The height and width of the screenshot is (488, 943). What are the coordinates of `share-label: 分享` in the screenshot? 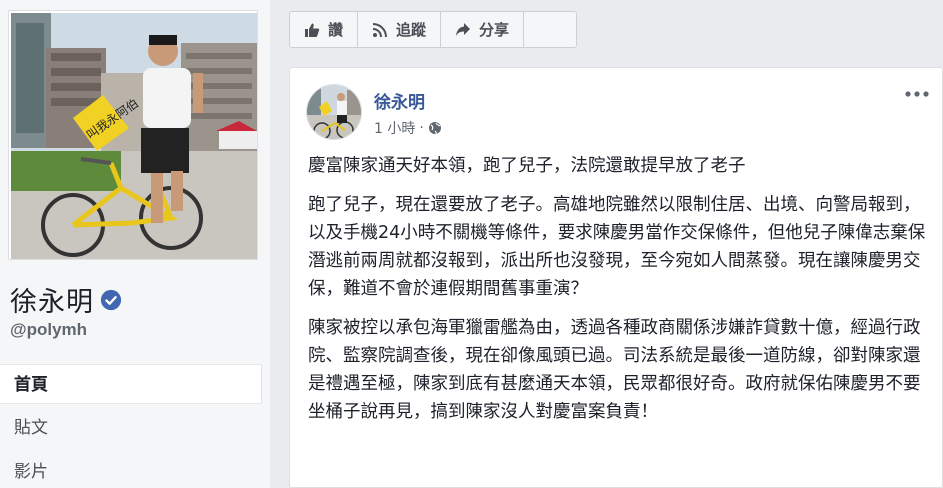 It's located at (494, 30).